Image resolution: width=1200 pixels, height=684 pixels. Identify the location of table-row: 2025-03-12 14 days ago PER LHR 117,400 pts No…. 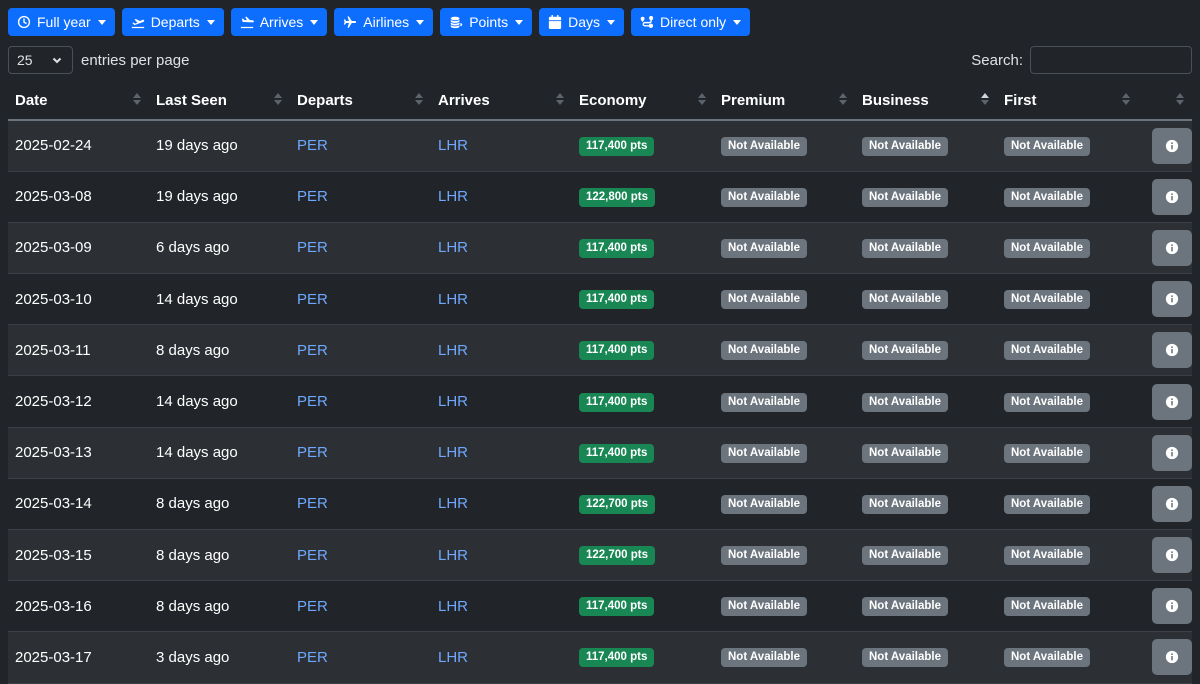
(600, 401).